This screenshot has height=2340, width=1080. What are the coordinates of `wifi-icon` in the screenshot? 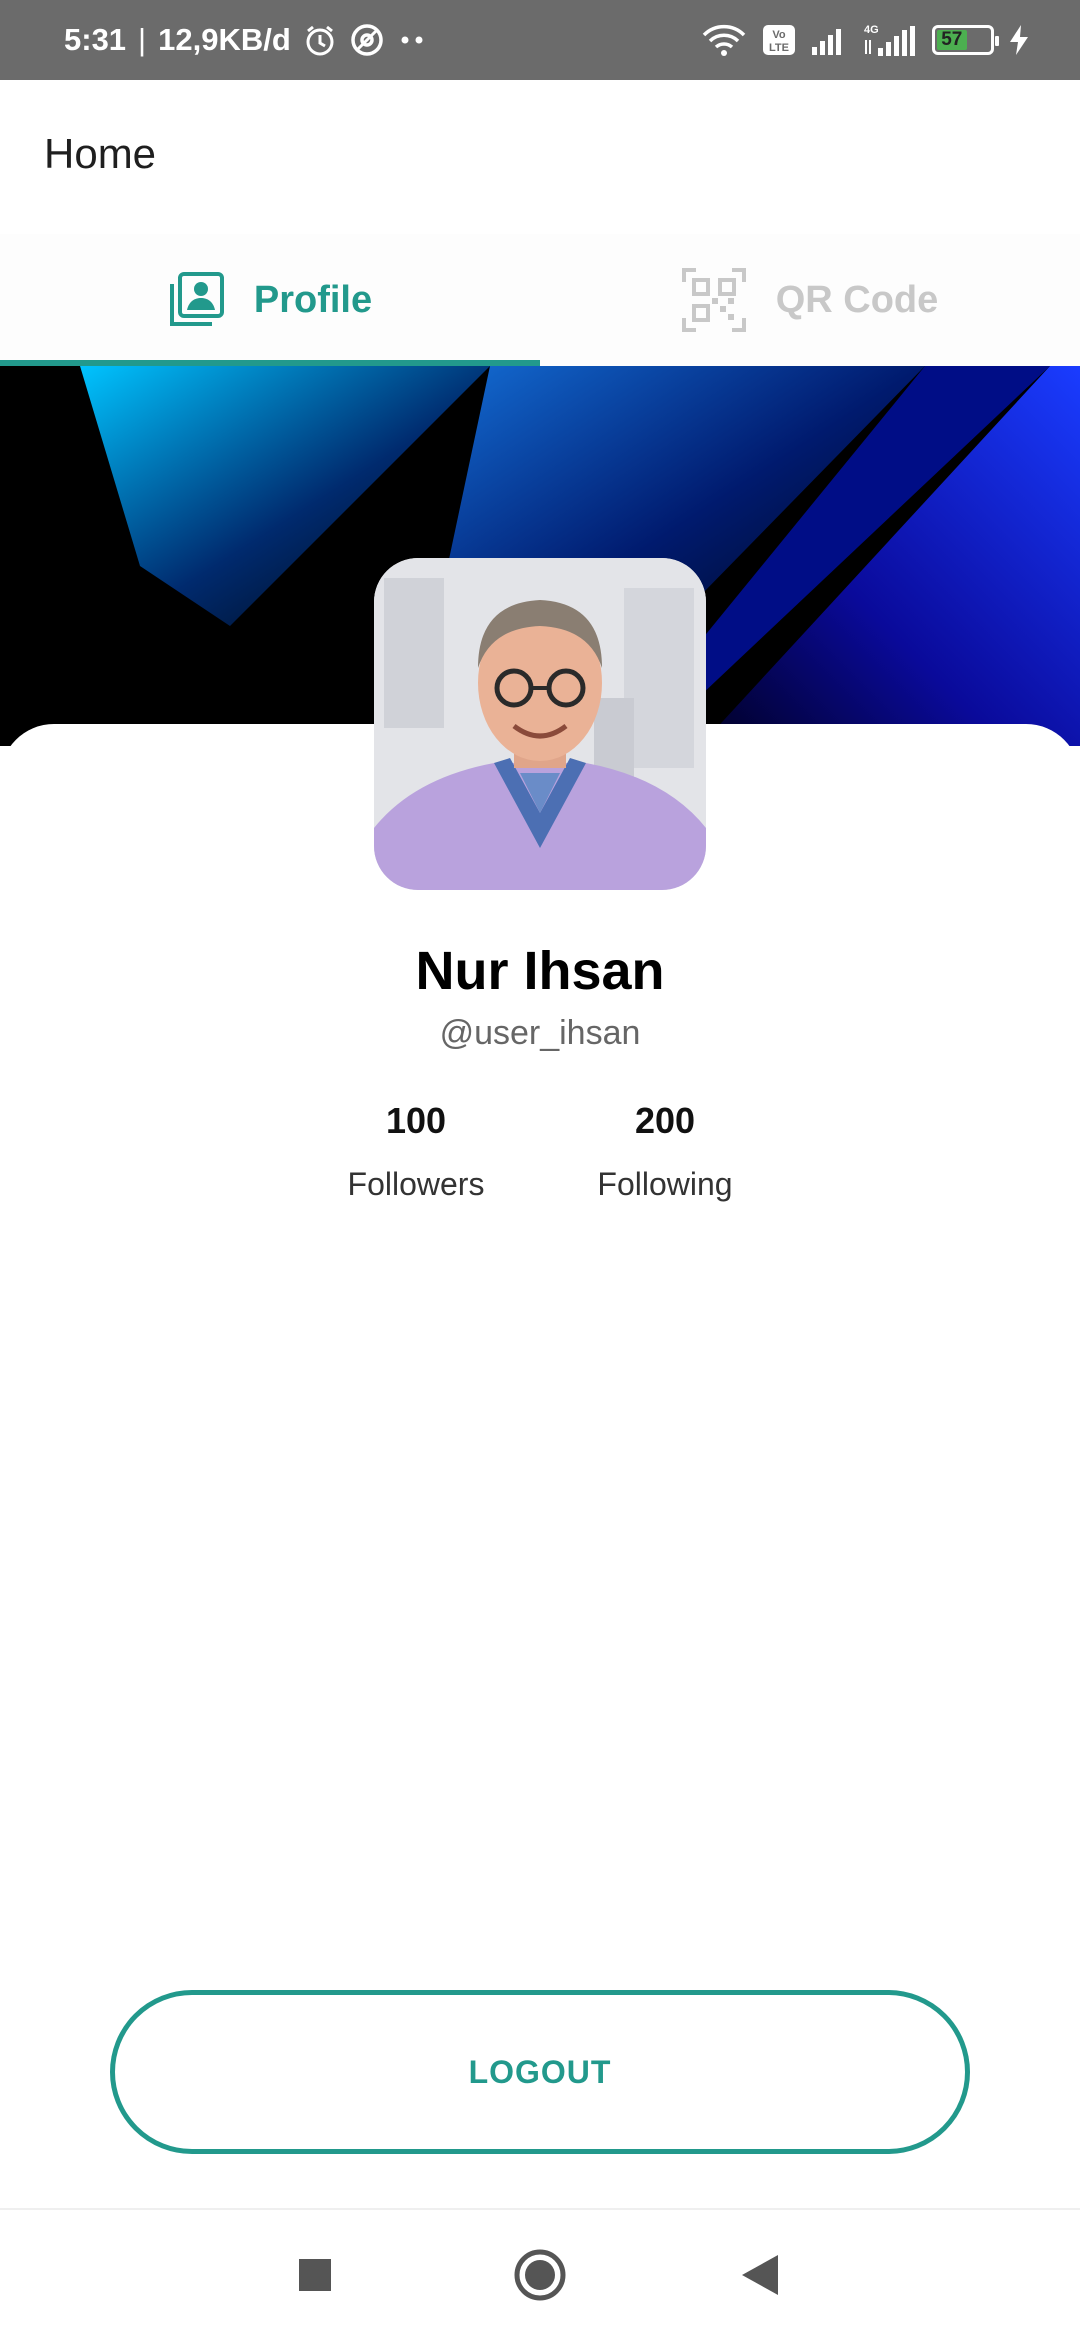 It's located at (724, 40).